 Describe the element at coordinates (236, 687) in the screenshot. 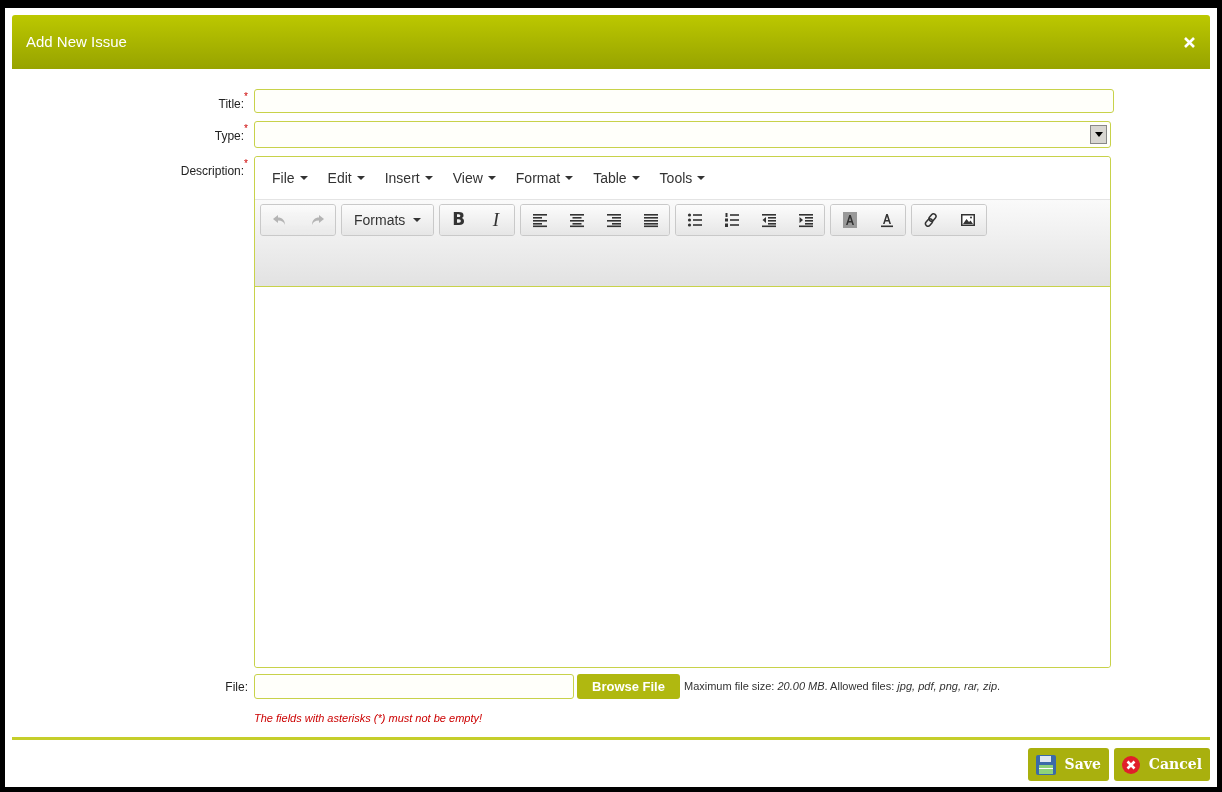

I see `field-label: File:` at that location.